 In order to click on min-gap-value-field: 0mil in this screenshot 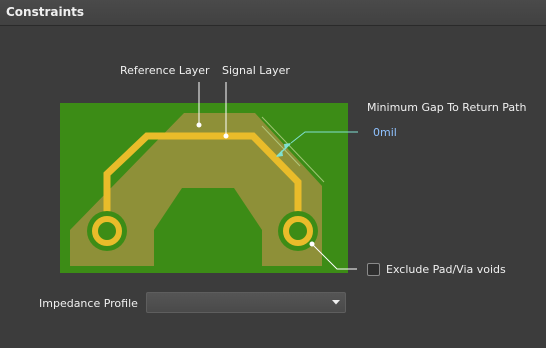, I will do `click(385, 132)`.